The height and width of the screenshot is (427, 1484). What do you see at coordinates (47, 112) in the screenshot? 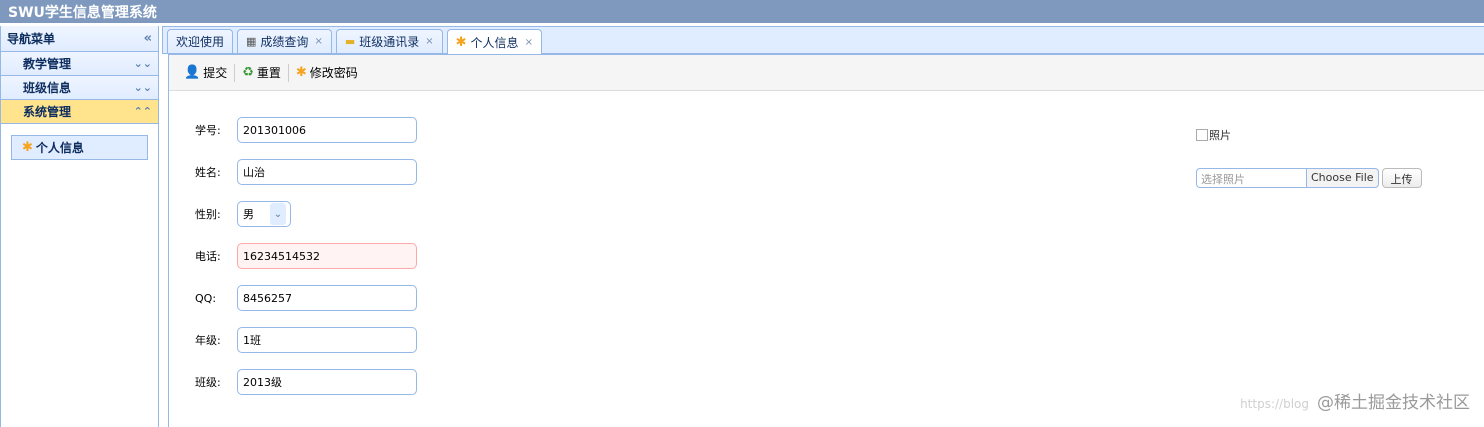
I see `nav-section-label: 系统管理` at bounding box center [47, 112].